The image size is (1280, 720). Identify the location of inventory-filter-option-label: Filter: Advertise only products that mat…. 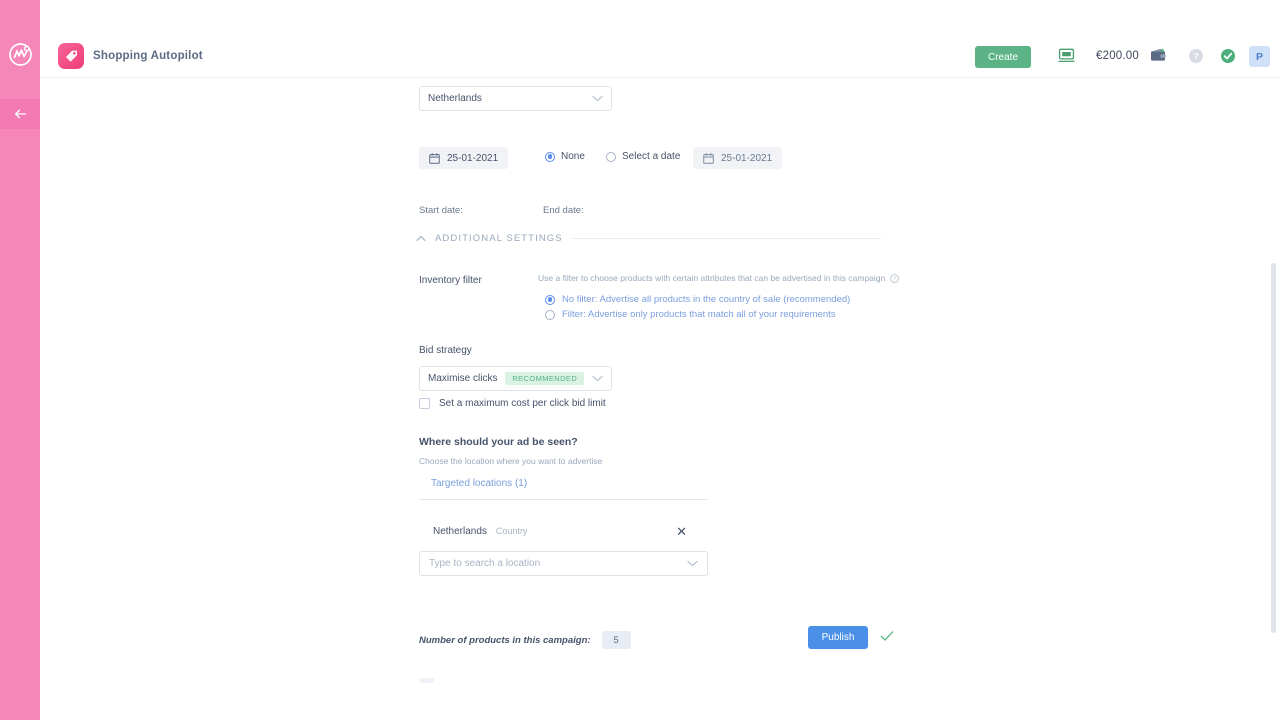
(699, 314).